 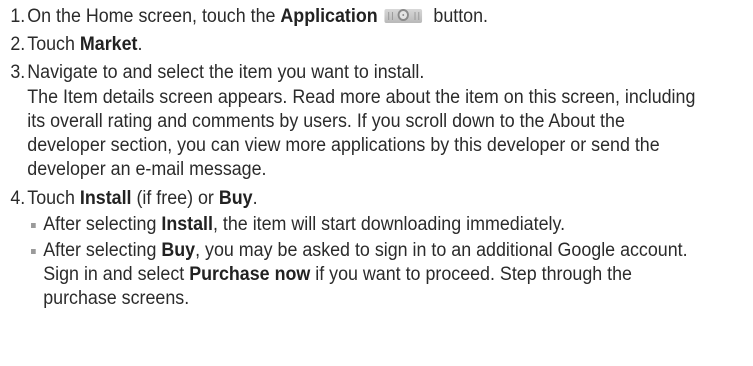 What do you see at coordinates (18, 72) in the screenshot?
I see `step-number: 3.` at bounding box center [18, 72].